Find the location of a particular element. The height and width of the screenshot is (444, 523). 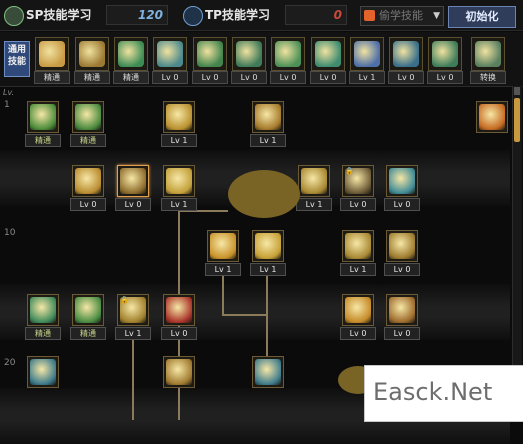

skill-header-bar: SP技能学习 120 TP技能学习 0 偷学技能 ▼ 初始化 is located at coordinates (261, 15).